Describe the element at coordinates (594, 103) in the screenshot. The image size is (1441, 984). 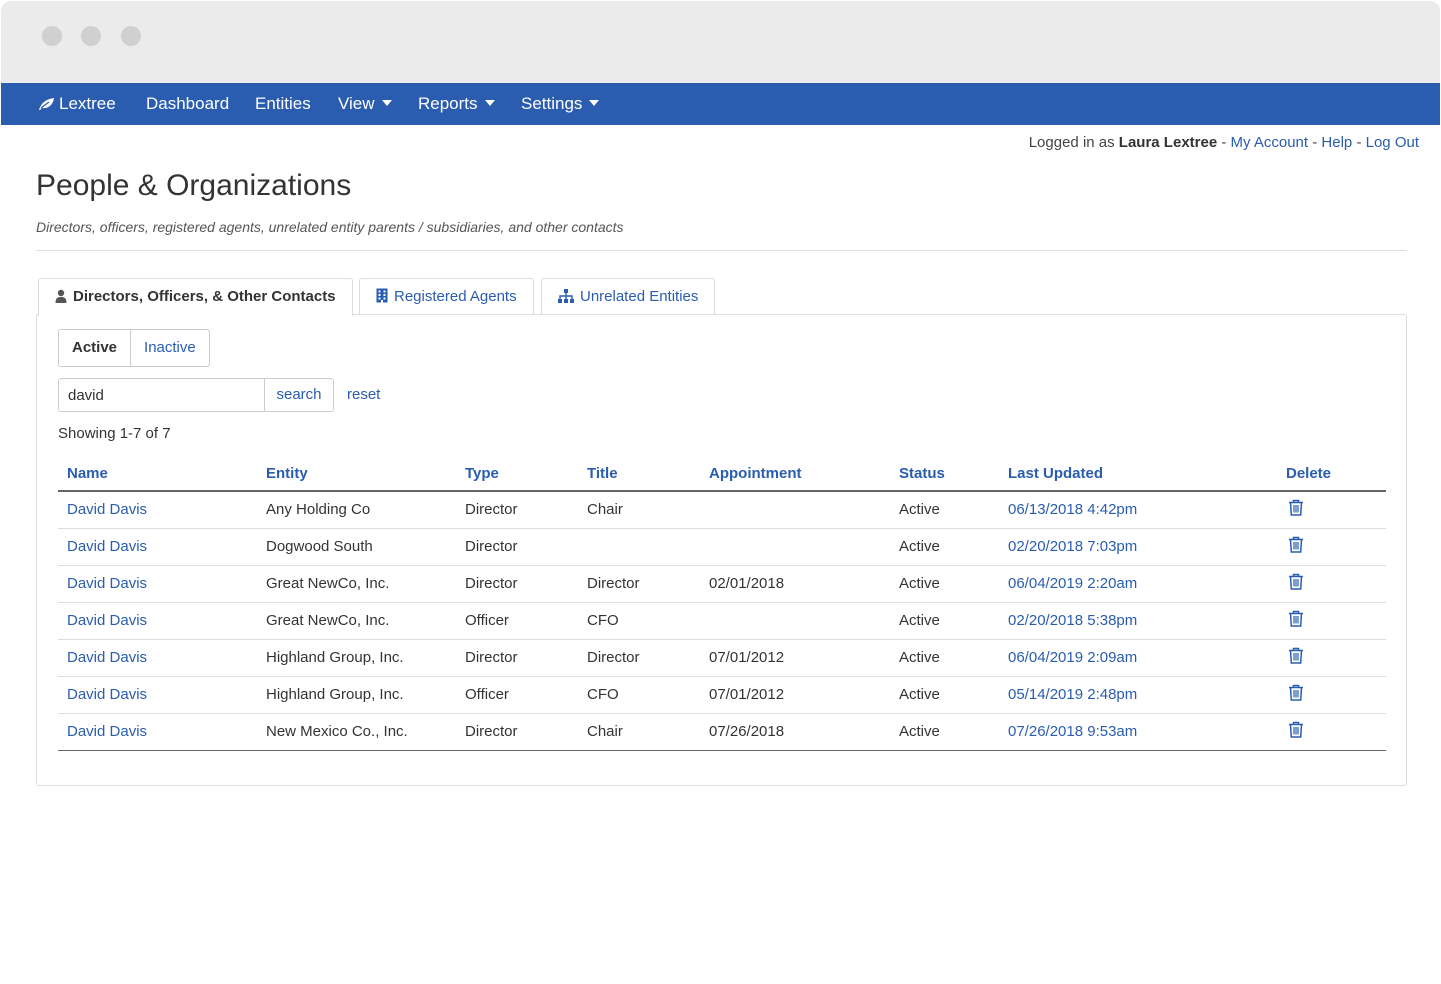
I see `caret-down-icon` at that location.